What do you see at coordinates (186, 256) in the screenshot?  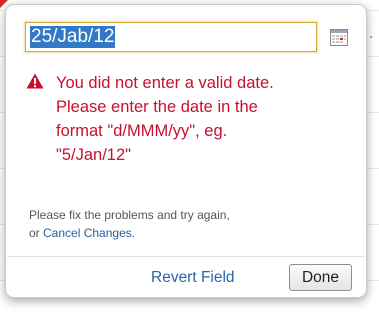 I see `divider` at bounding box center [186, 256].